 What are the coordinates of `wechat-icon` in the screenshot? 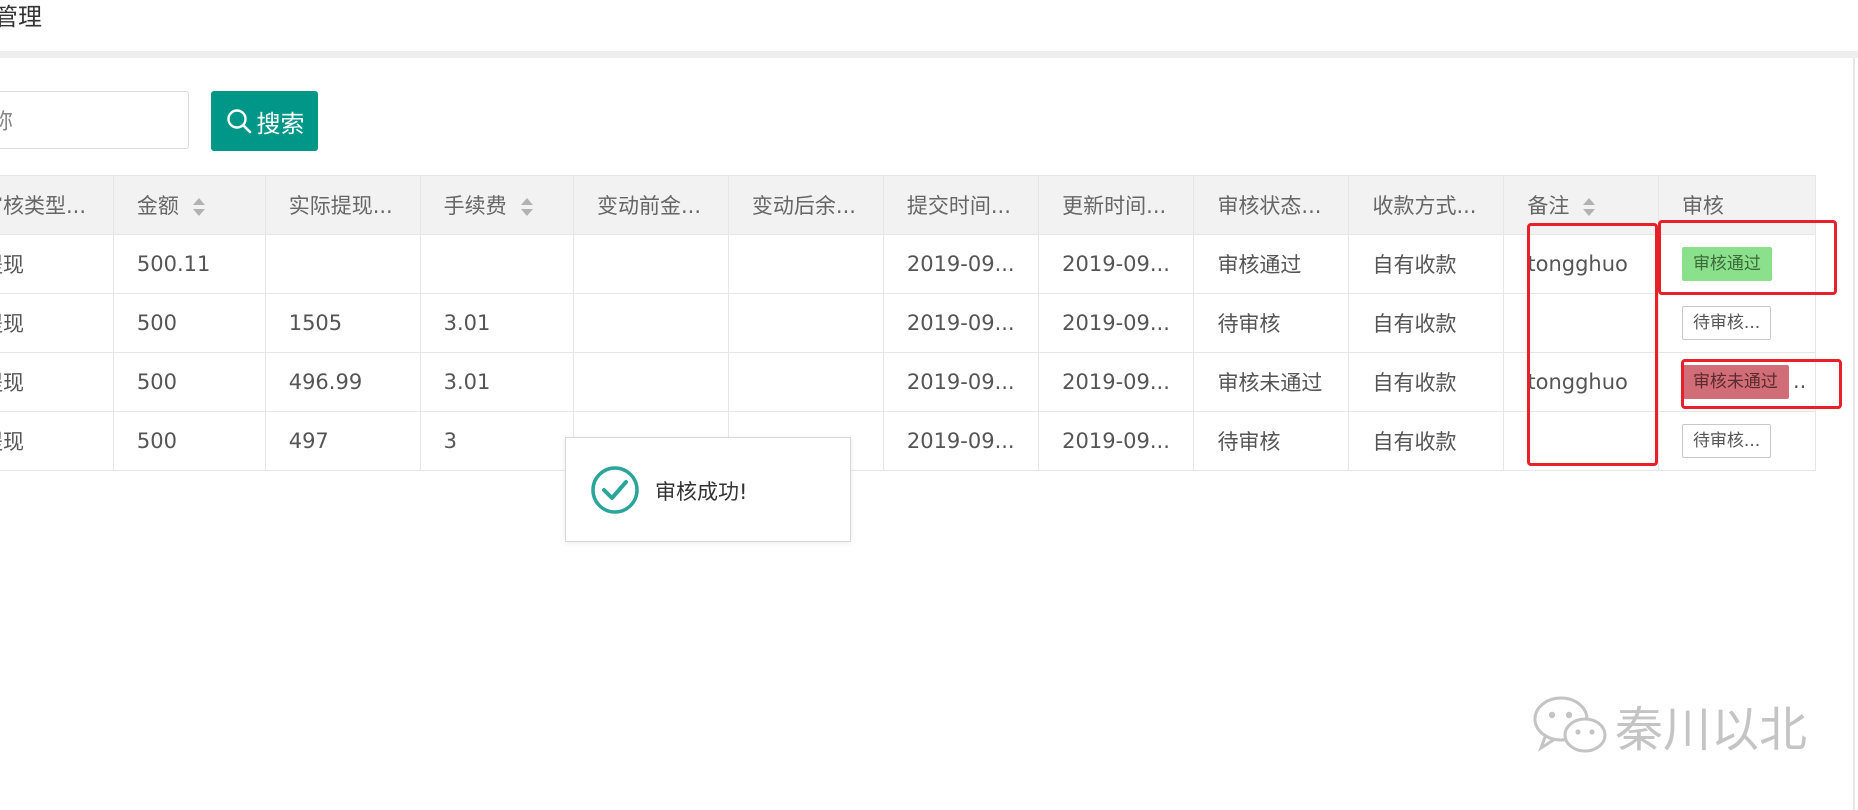 It's located at (1570, 724).